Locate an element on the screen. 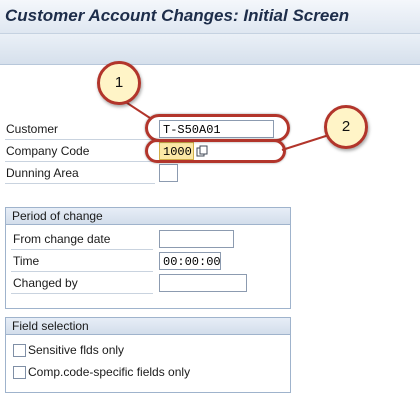  callout-leaders is located at coordinates (226, 125).